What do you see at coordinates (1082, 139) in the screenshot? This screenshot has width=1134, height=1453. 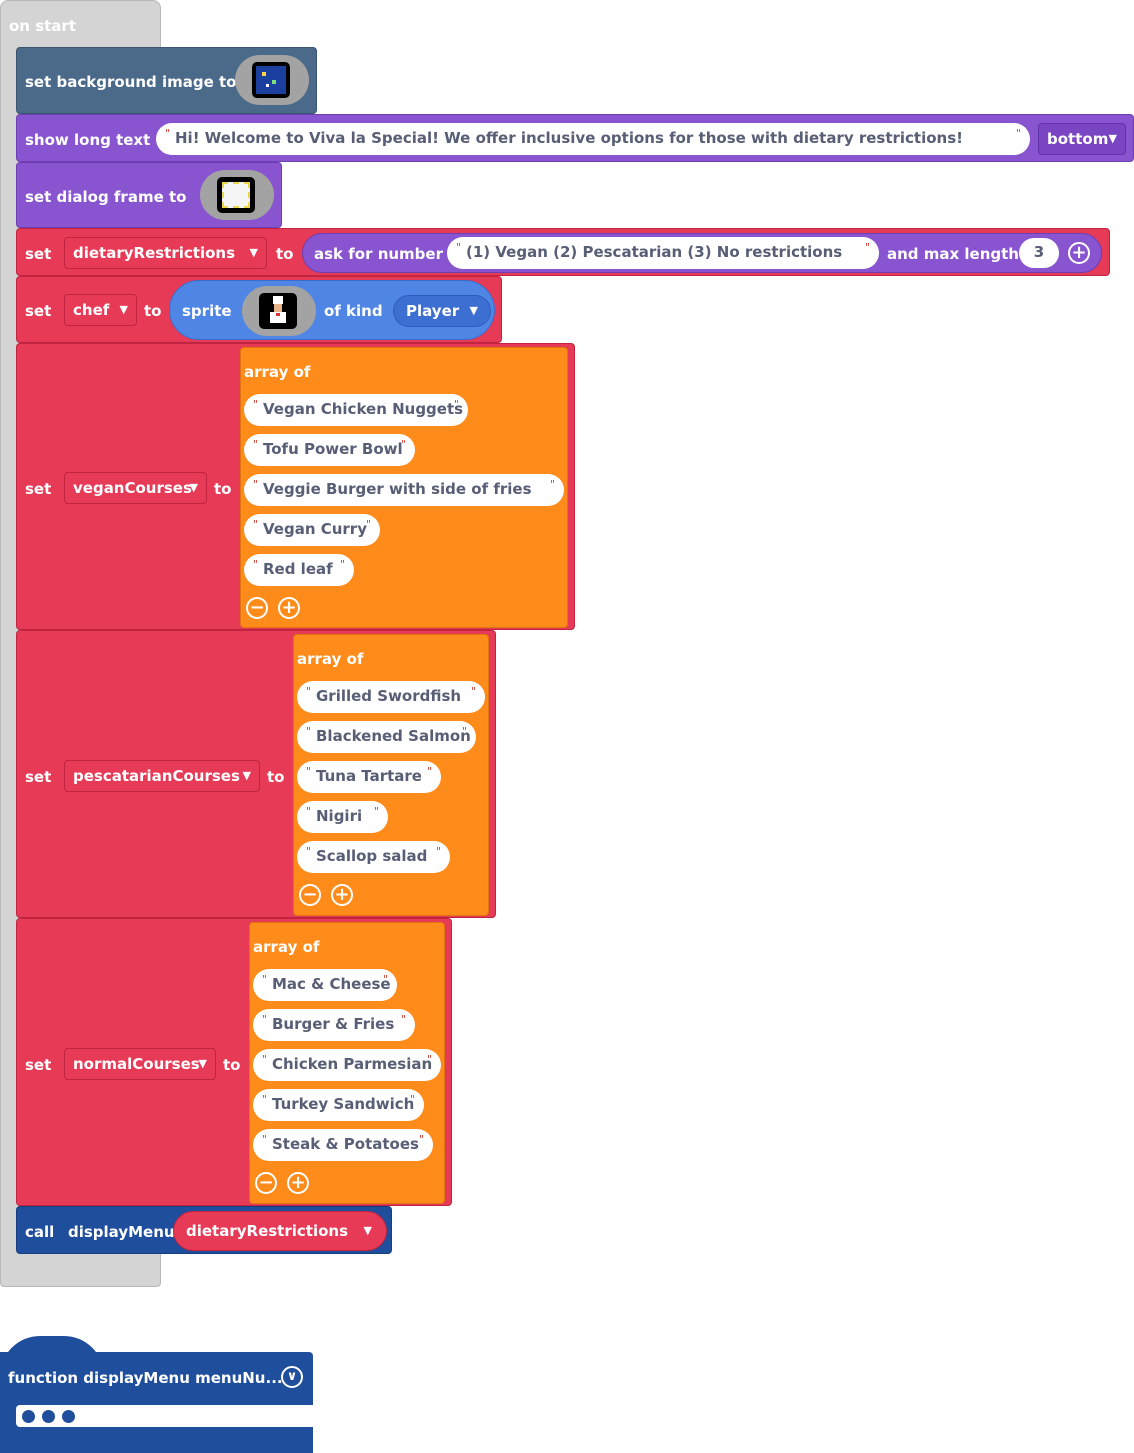 I see `position-dropdown: bottom ▼` at bounding box center [1082, 139].